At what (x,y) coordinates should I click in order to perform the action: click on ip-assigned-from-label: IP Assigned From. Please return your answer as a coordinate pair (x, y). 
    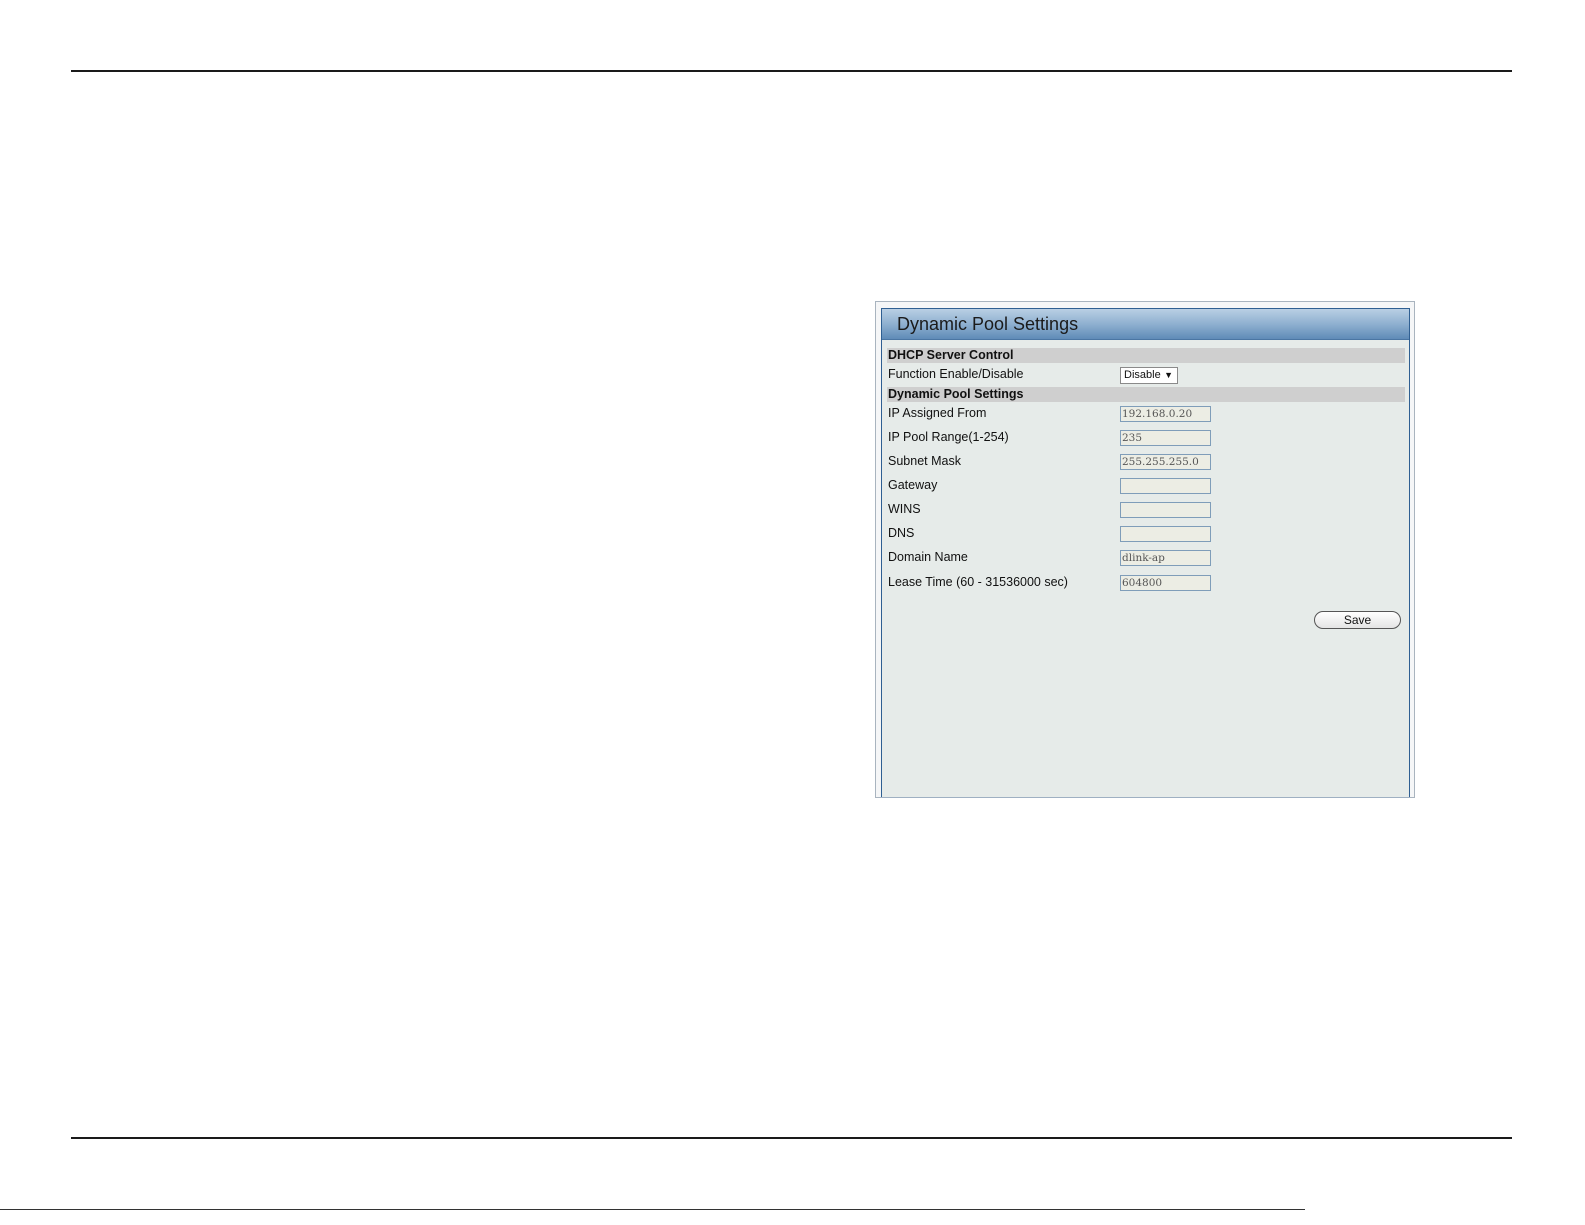
    Looking at the image, I should click on (937, 413).